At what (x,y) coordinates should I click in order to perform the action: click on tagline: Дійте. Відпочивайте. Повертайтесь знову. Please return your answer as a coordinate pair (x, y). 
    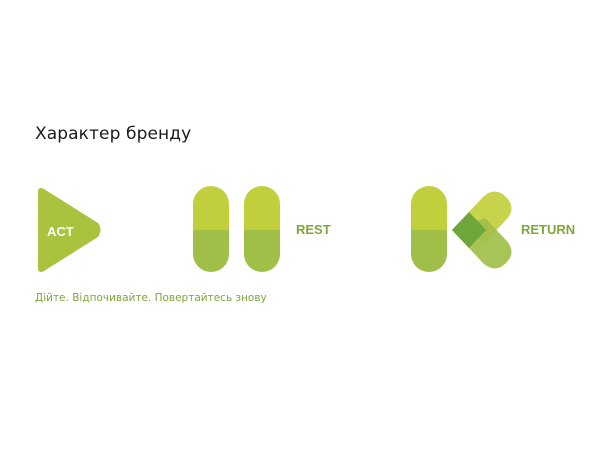
    Looking at the image, I should click on (151, 298).